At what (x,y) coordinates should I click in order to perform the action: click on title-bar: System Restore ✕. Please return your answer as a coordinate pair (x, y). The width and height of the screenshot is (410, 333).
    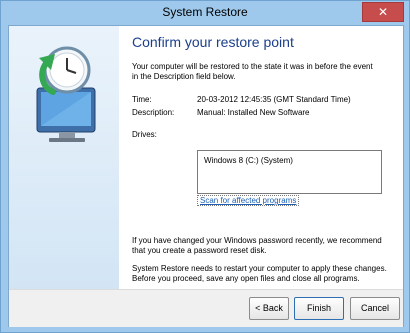
    Looking at the image, I should click on (205, 13).